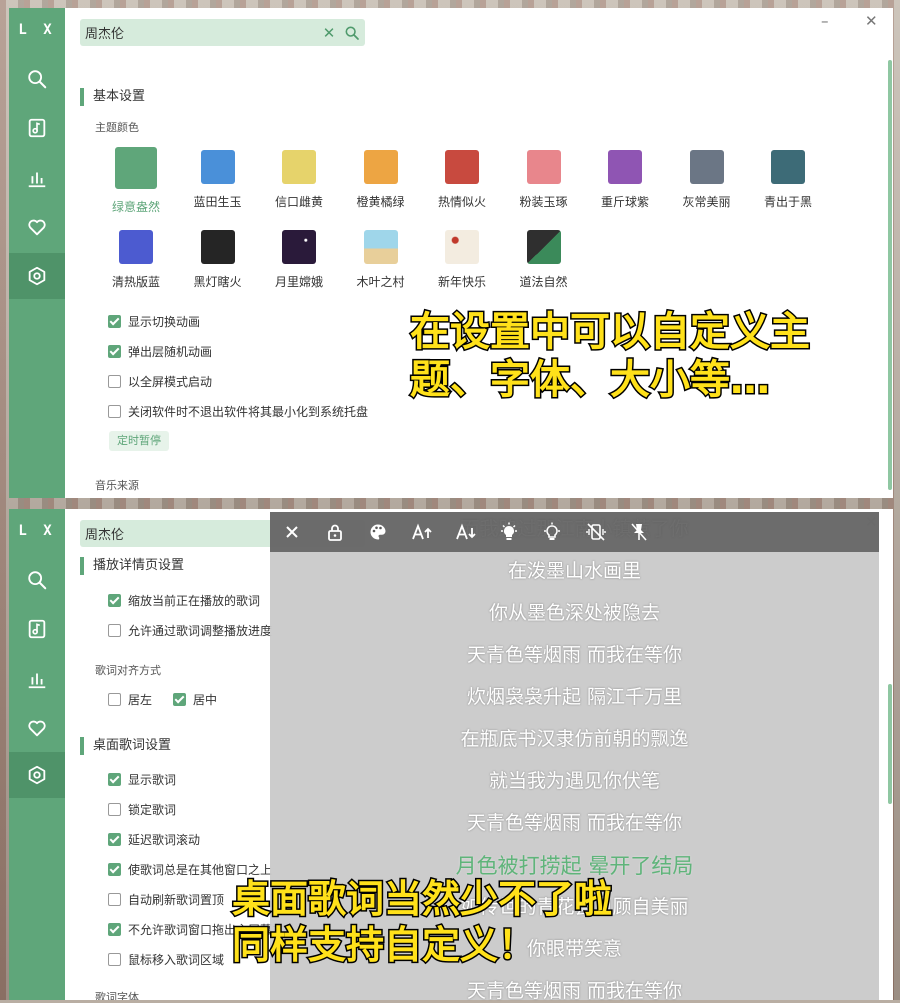  Describe the element at coordinates (205, 700) in the screenshot. I see `option-label: 居中` at that location.